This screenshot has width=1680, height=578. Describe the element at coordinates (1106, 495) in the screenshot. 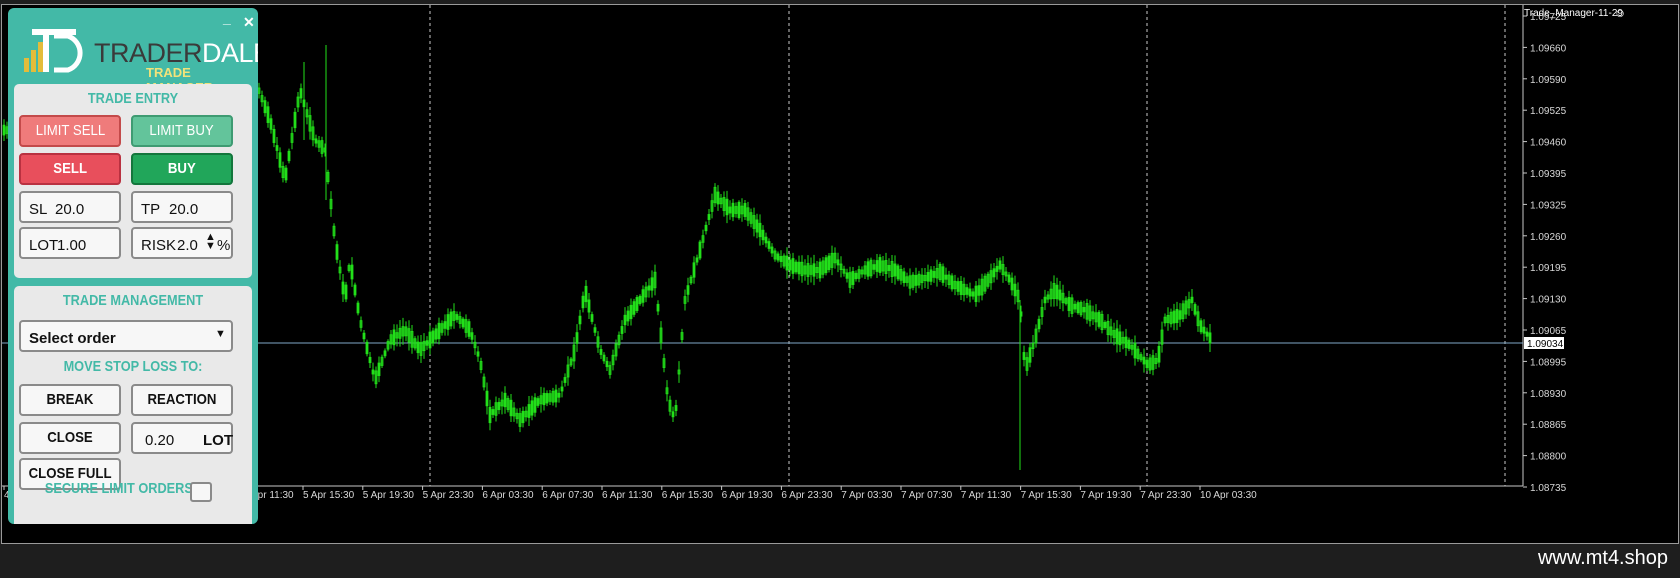

I see `time-tick-label: 7 Apr 19:30` at that location.